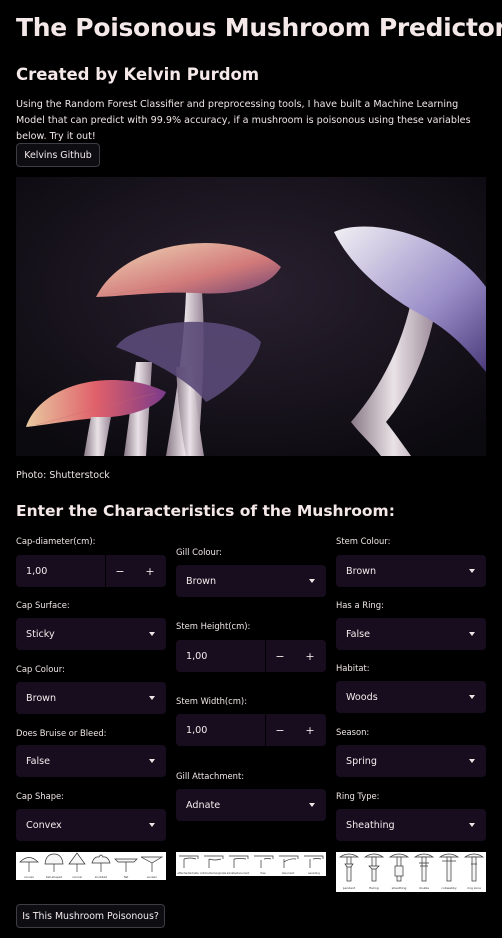  Describe the element at coordinates (77, 877) in the screenshot. I see `ref-label: conical` at that location.